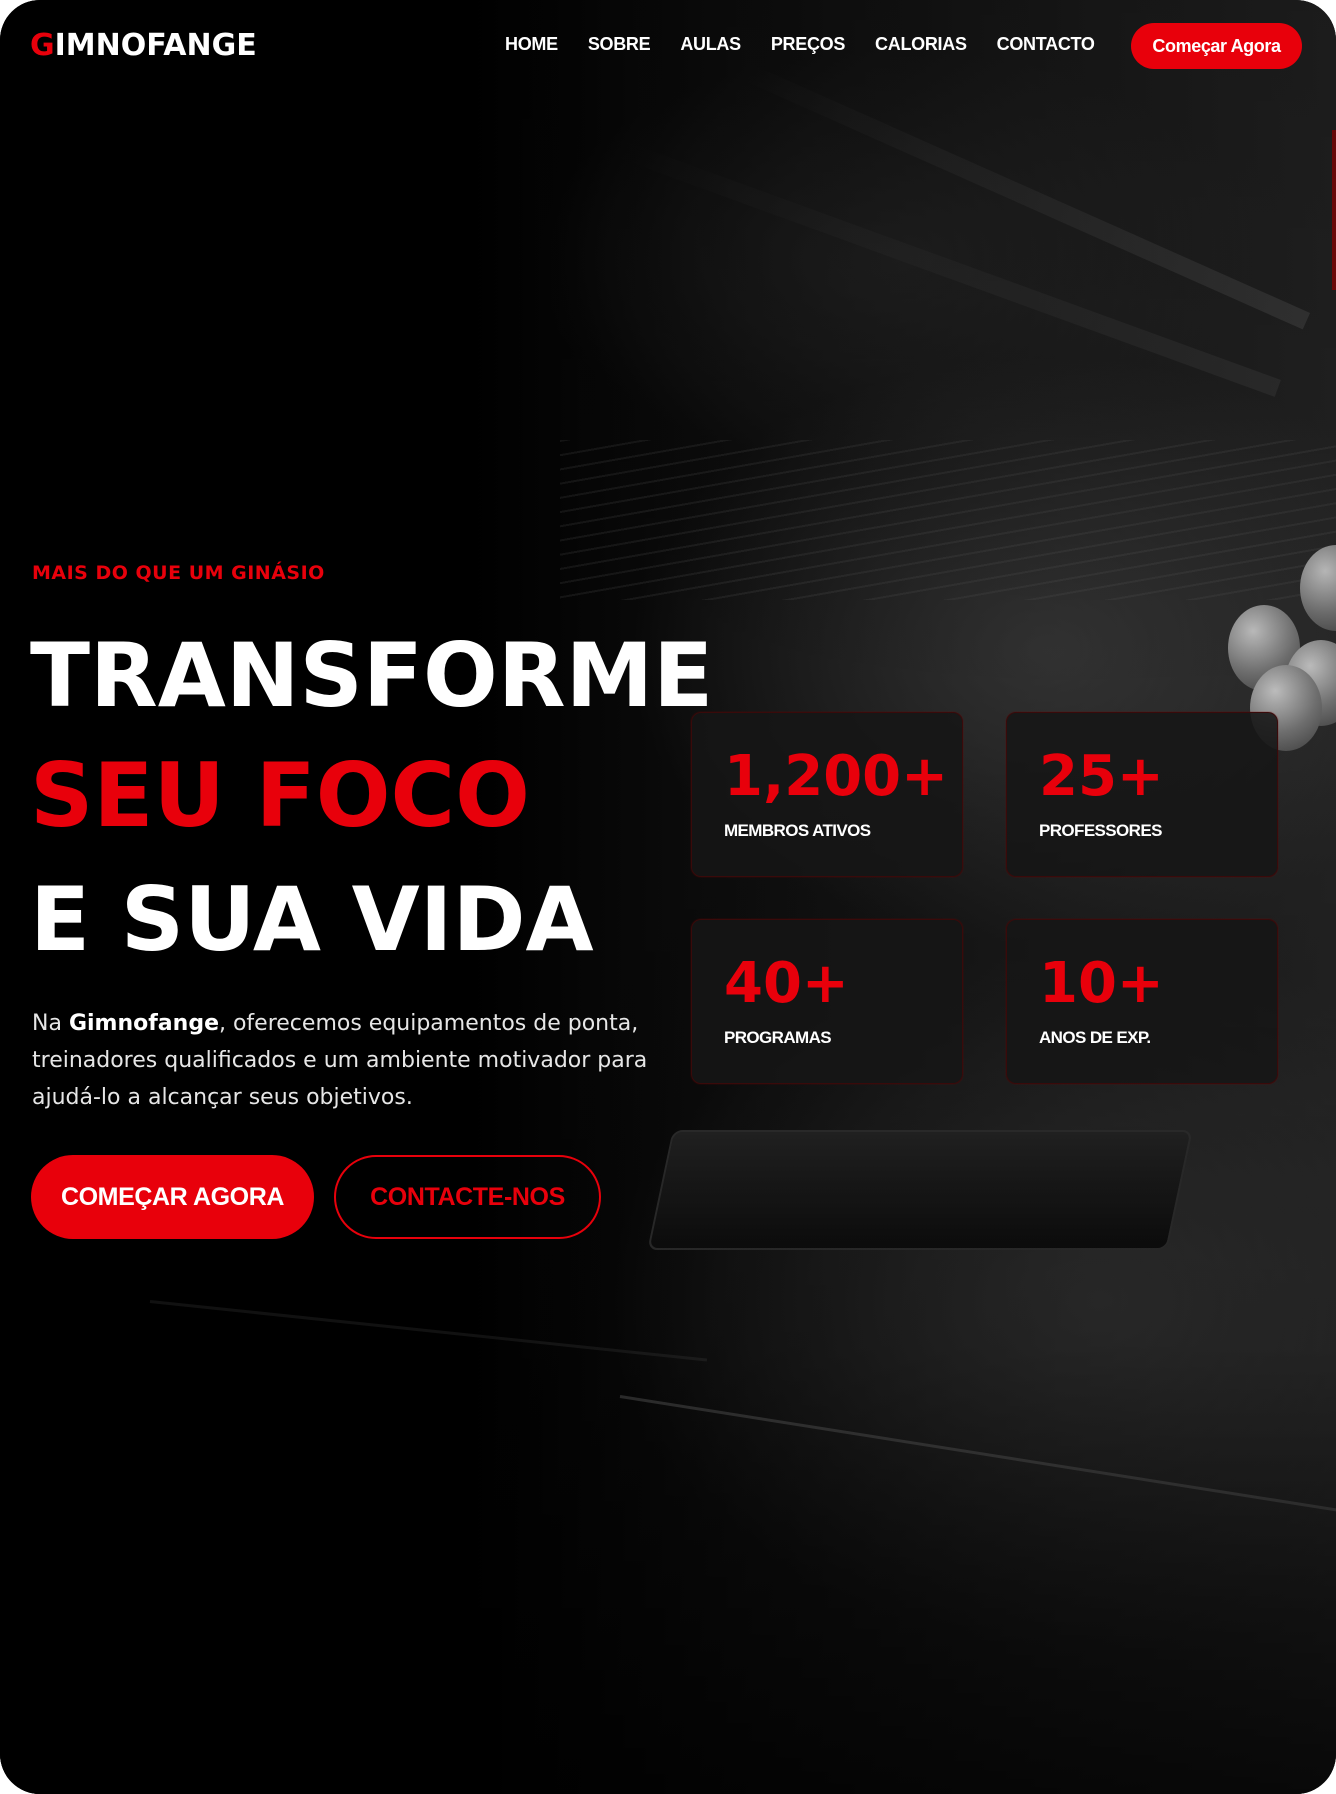 This screenshot has width=1336, height=1794. Describe the element at coordinates (155, 45) in the screenshot. I see `logo-text: IMNOFANGE` at that location.